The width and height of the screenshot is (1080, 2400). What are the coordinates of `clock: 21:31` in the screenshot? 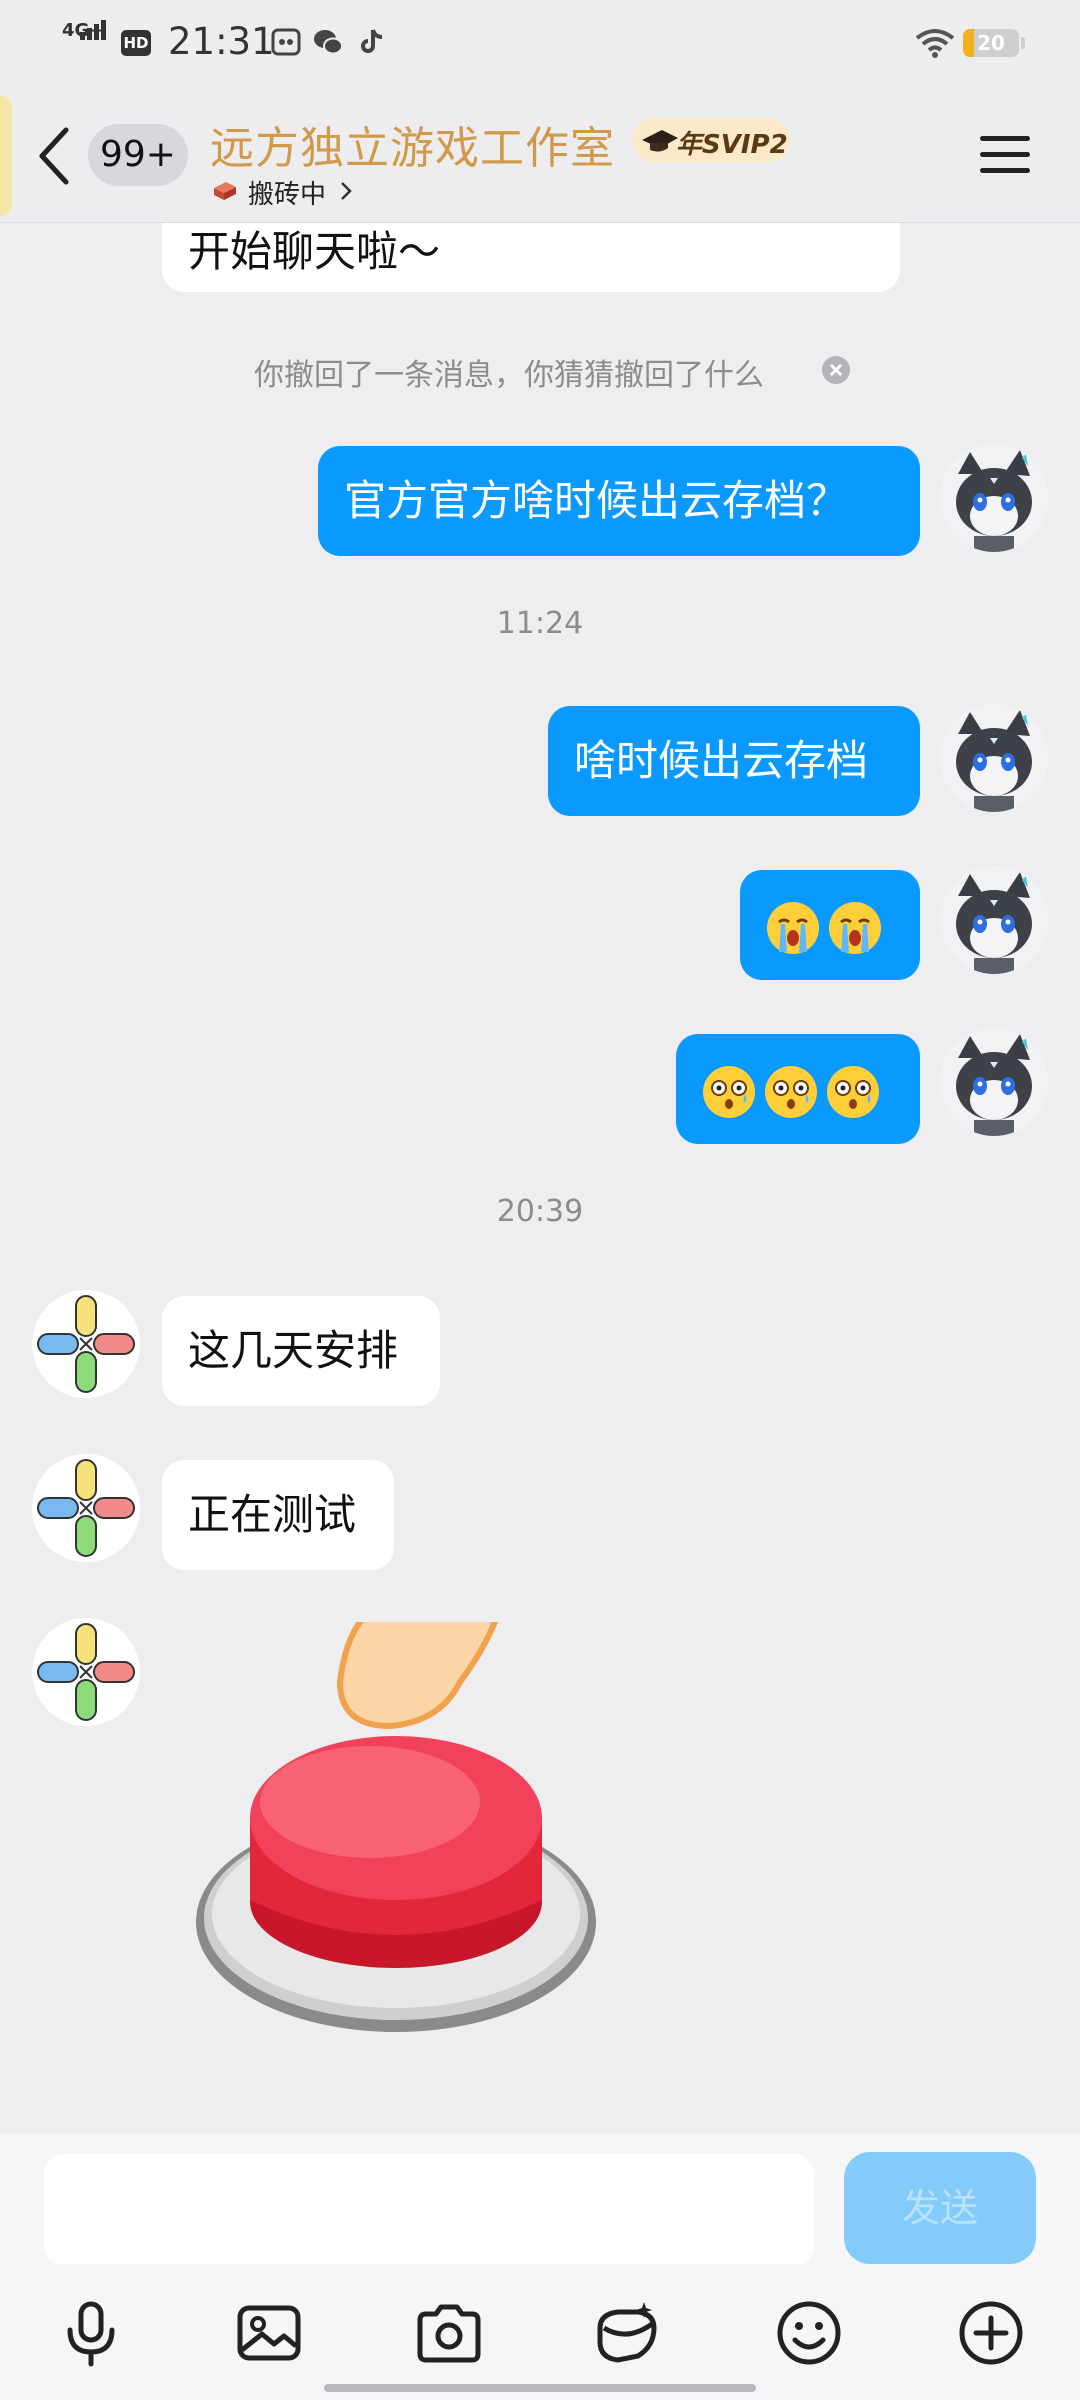 It's located at (221, 41).